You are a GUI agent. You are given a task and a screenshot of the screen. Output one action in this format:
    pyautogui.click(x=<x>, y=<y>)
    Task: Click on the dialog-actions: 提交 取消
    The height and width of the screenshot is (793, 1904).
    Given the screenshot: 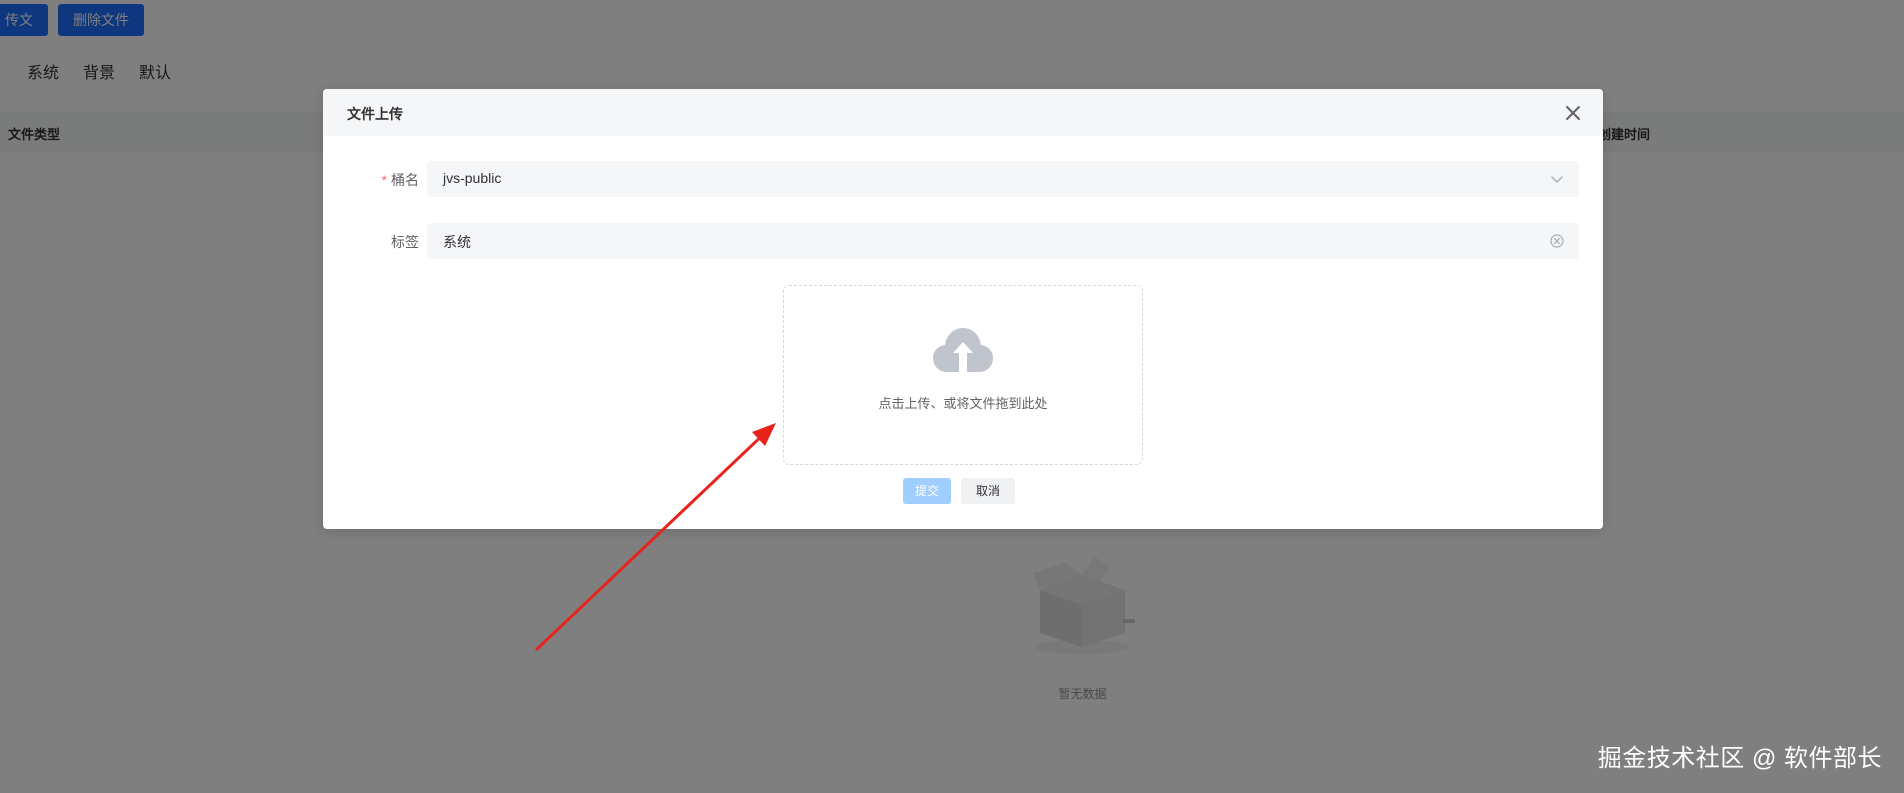 What is the action you would take?
    pyautogui.click(x=959, y=491)
    